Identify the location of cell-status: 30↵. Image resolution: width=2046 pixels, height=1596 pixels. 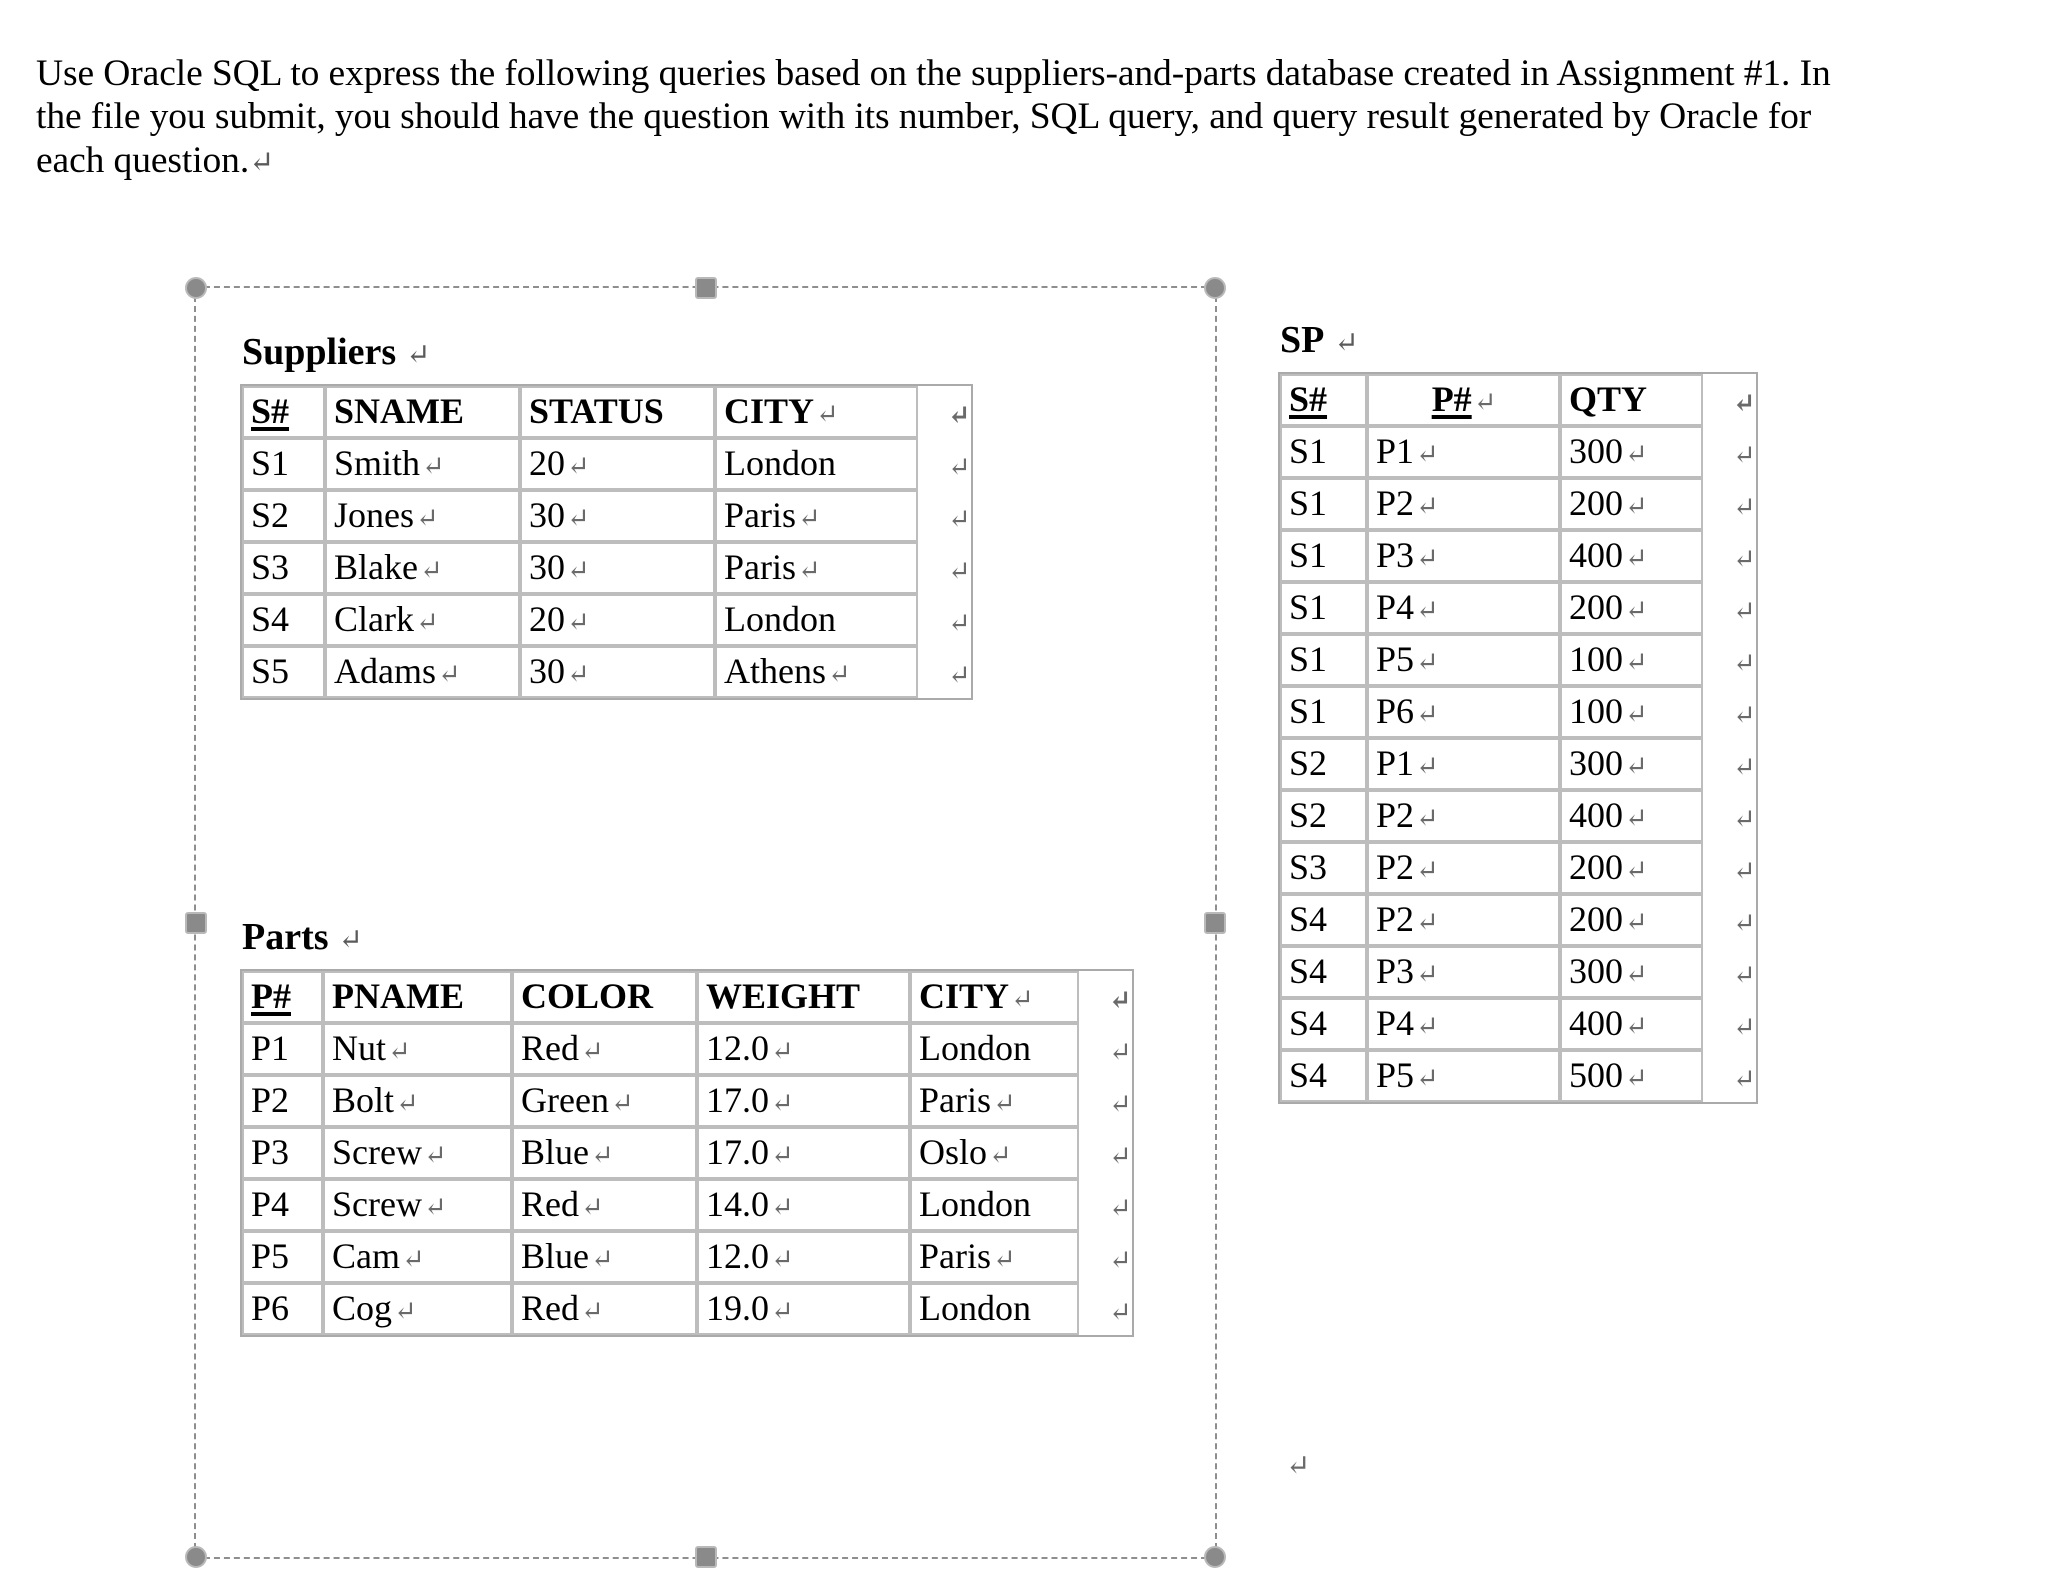
(617, 568).